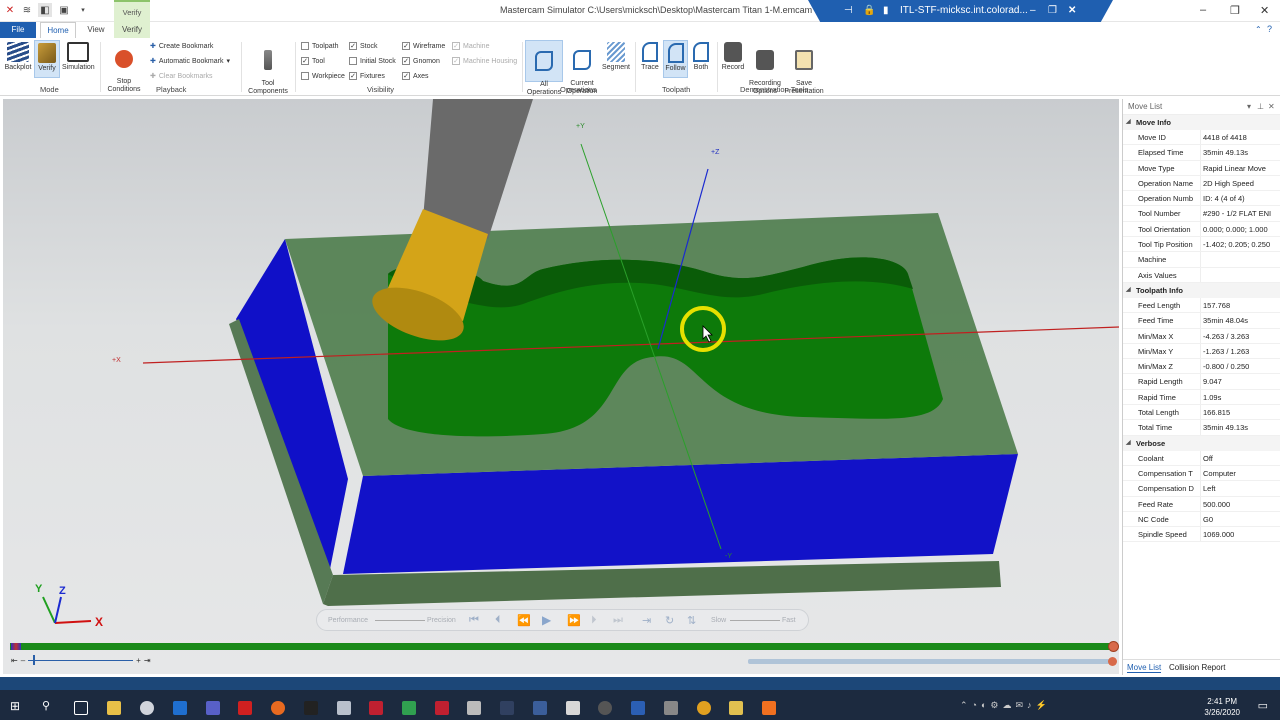  I want to click on close-icon: ✕, so click(1264, 10).